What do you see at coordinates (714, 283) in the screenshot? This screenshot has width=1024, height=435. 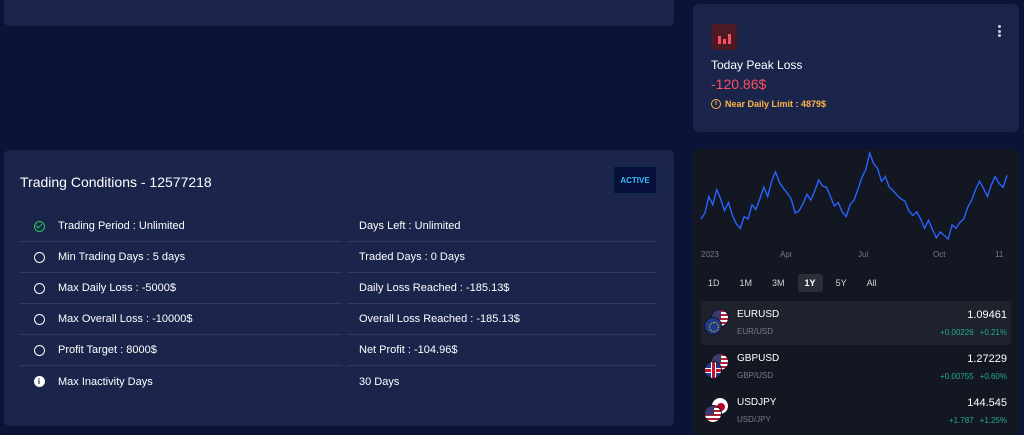 I see `range-tab-1d: 1D` at bounding box center [714, 283].